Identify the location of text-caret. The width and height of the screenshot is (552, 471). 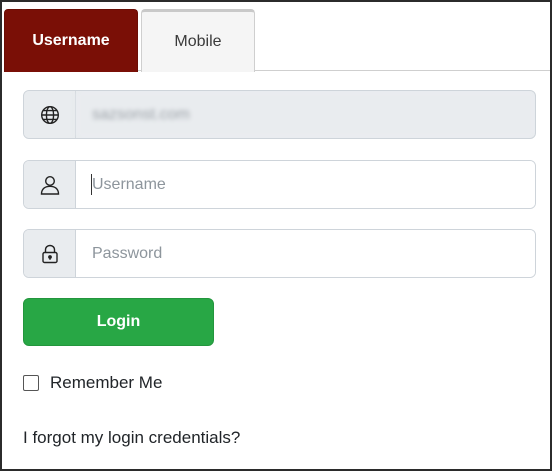
(91, 184).